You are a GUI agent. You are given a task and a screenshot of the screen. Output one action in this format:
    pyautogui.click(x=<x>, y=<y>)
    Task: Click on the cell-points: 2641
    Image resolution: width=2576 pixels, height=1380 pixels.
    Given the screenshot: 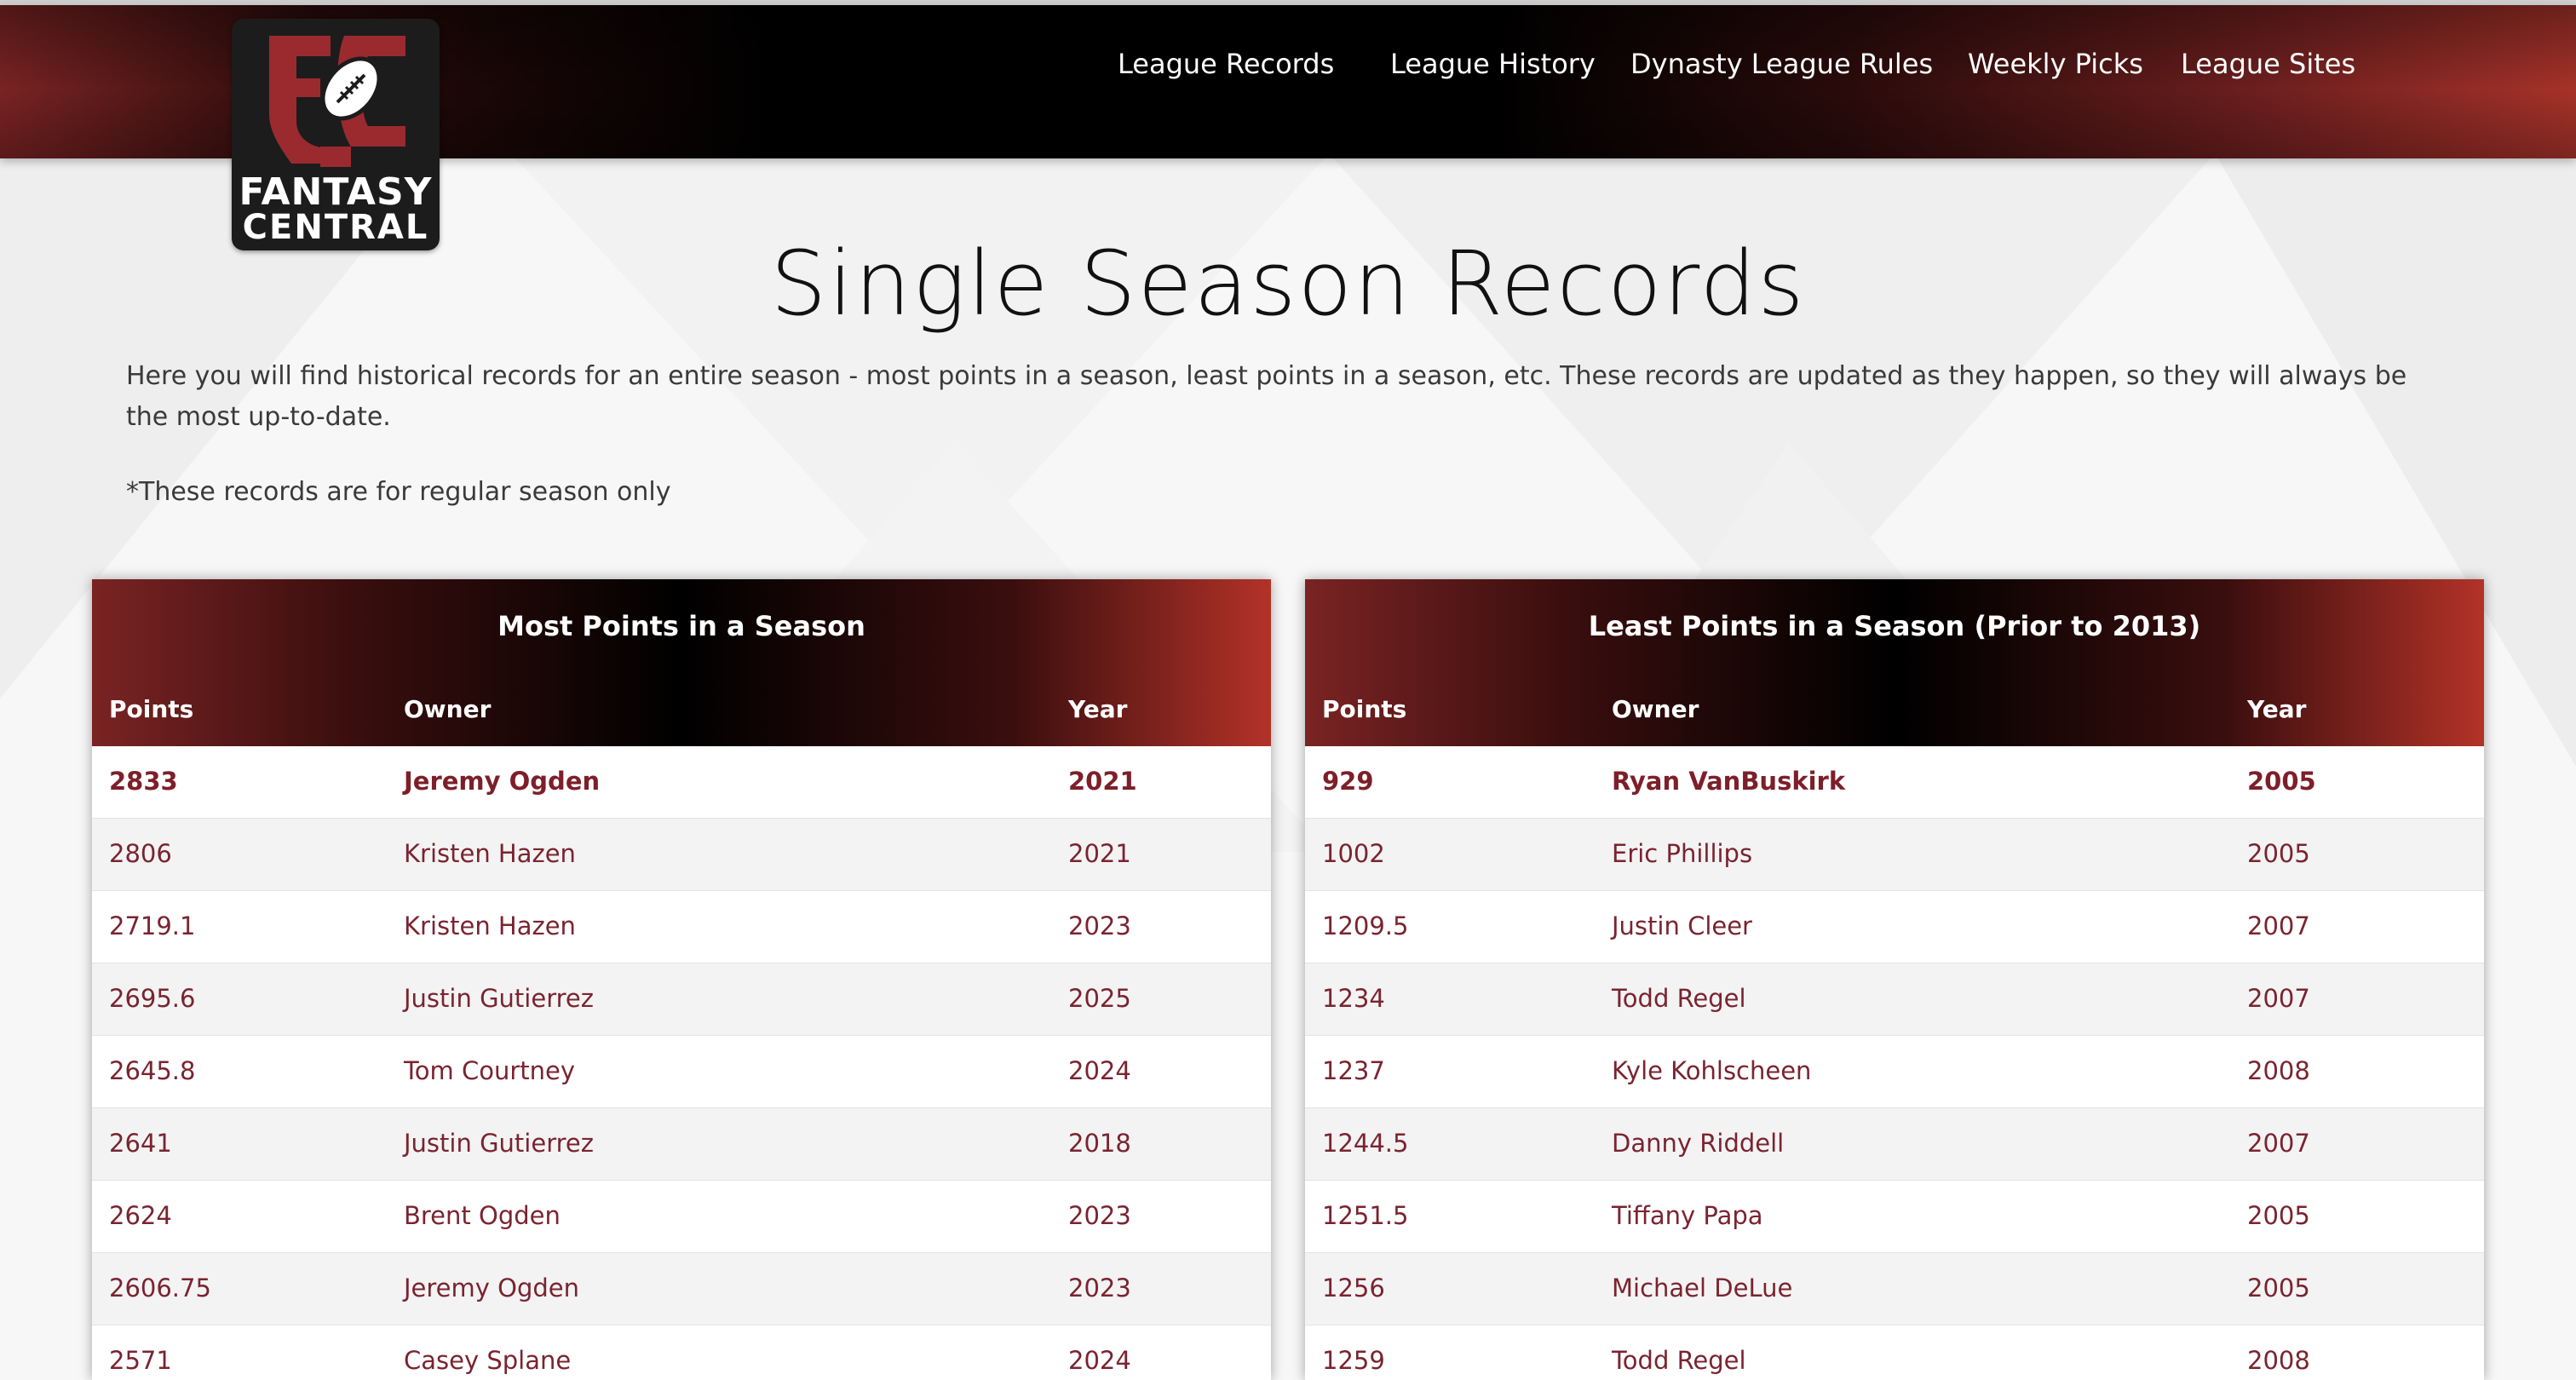 What is the action you would take?
    pyautogui.click(x=140, y=1144)
    